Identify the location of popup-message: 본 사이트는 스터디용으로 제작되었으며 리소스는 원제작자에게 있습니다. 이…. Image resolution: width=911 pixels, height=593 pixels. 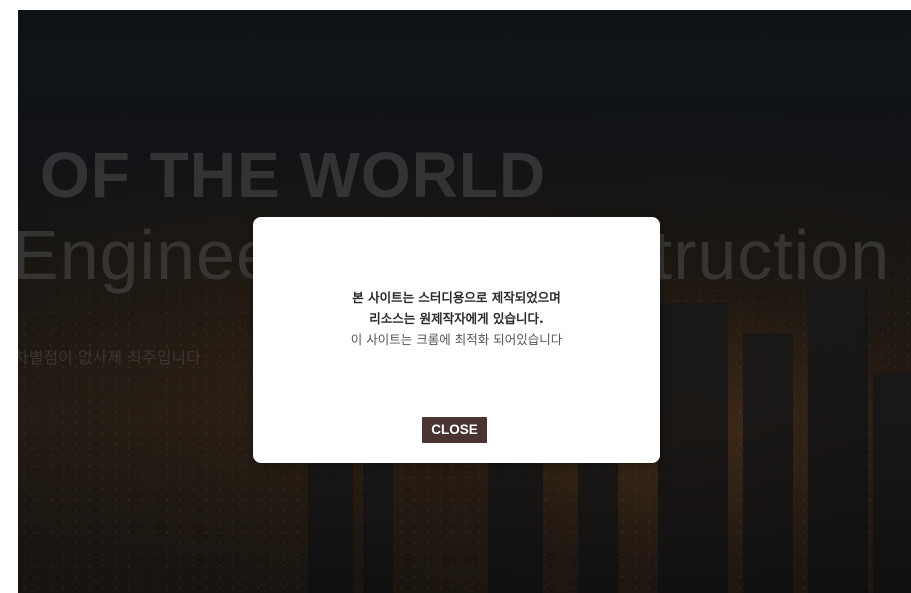
(456, 318).